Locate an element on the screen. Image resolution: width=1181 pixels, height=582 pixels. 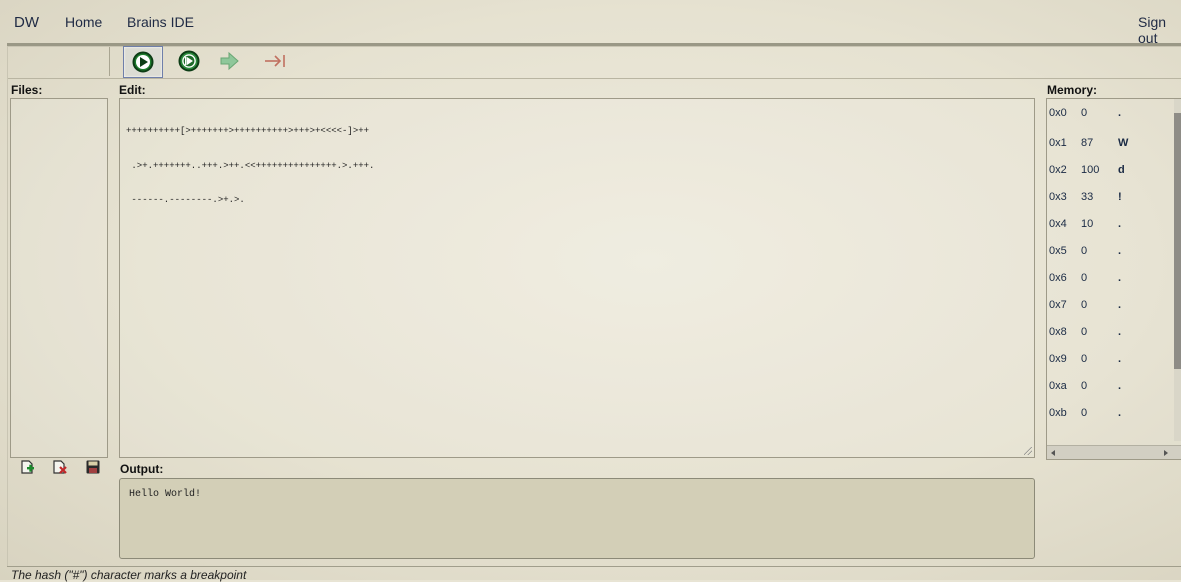
memory-row: 0xa 0 . is located at coordinates (1110, 385).